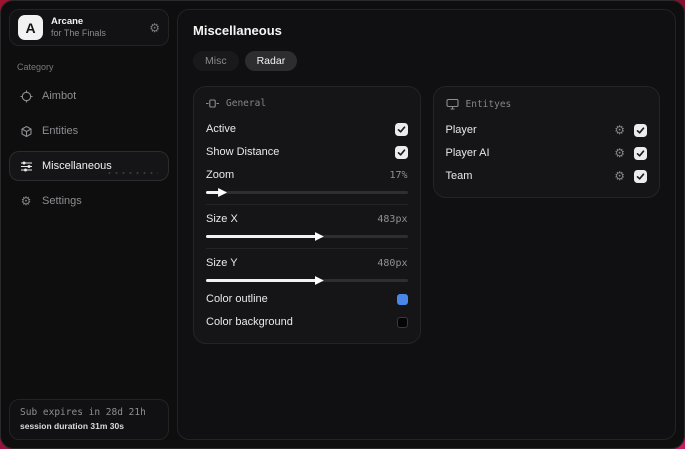 This screenshot has width=685, height=449. I want to click on monitor-icon, so click(452, 104).